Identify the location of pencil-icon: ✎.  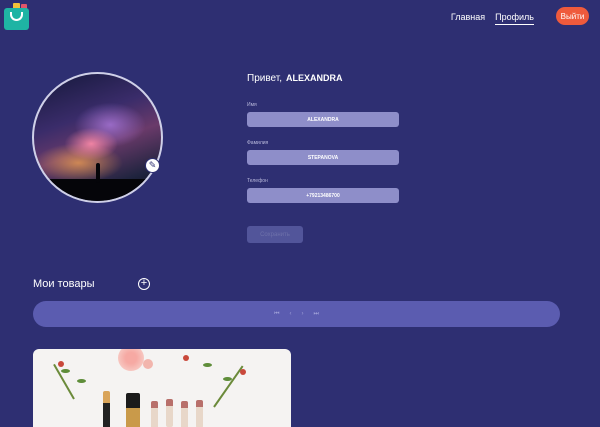
(152, 165).